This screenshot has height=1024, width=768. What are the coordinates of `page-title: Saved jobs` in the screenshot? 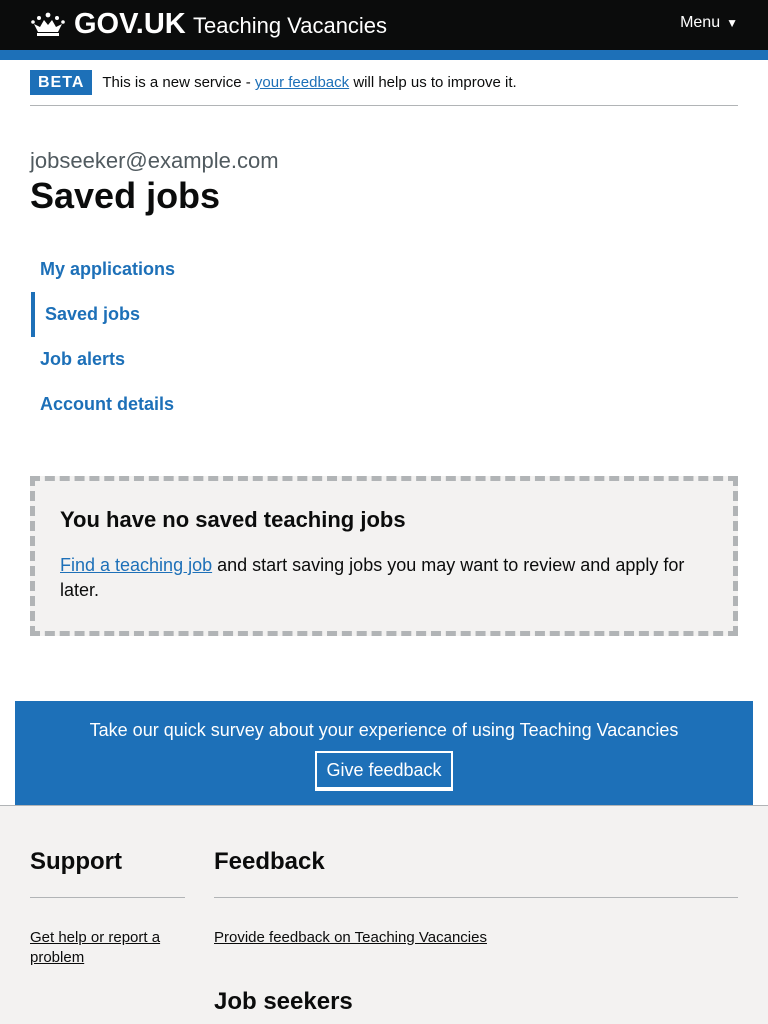 It's located at (125, 195).